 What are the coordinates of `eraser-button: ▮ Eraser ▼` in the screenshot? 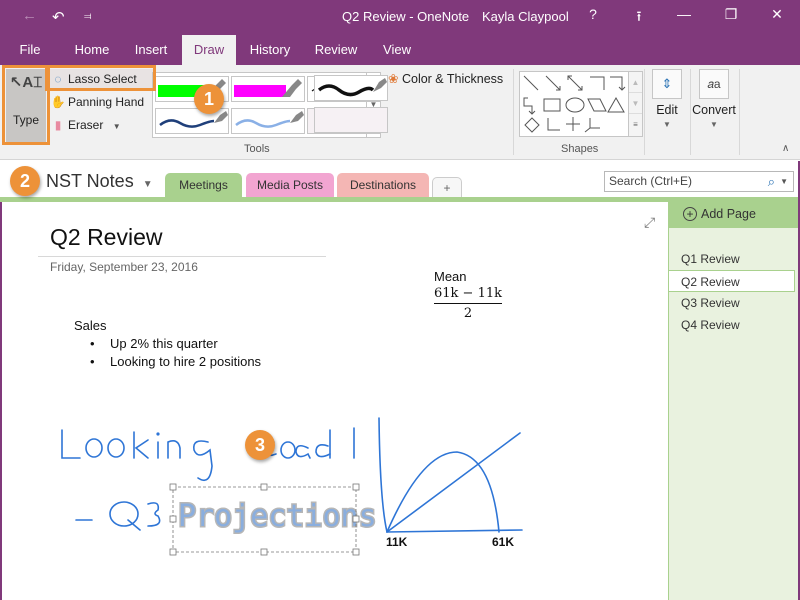 It's located at (85, 125).